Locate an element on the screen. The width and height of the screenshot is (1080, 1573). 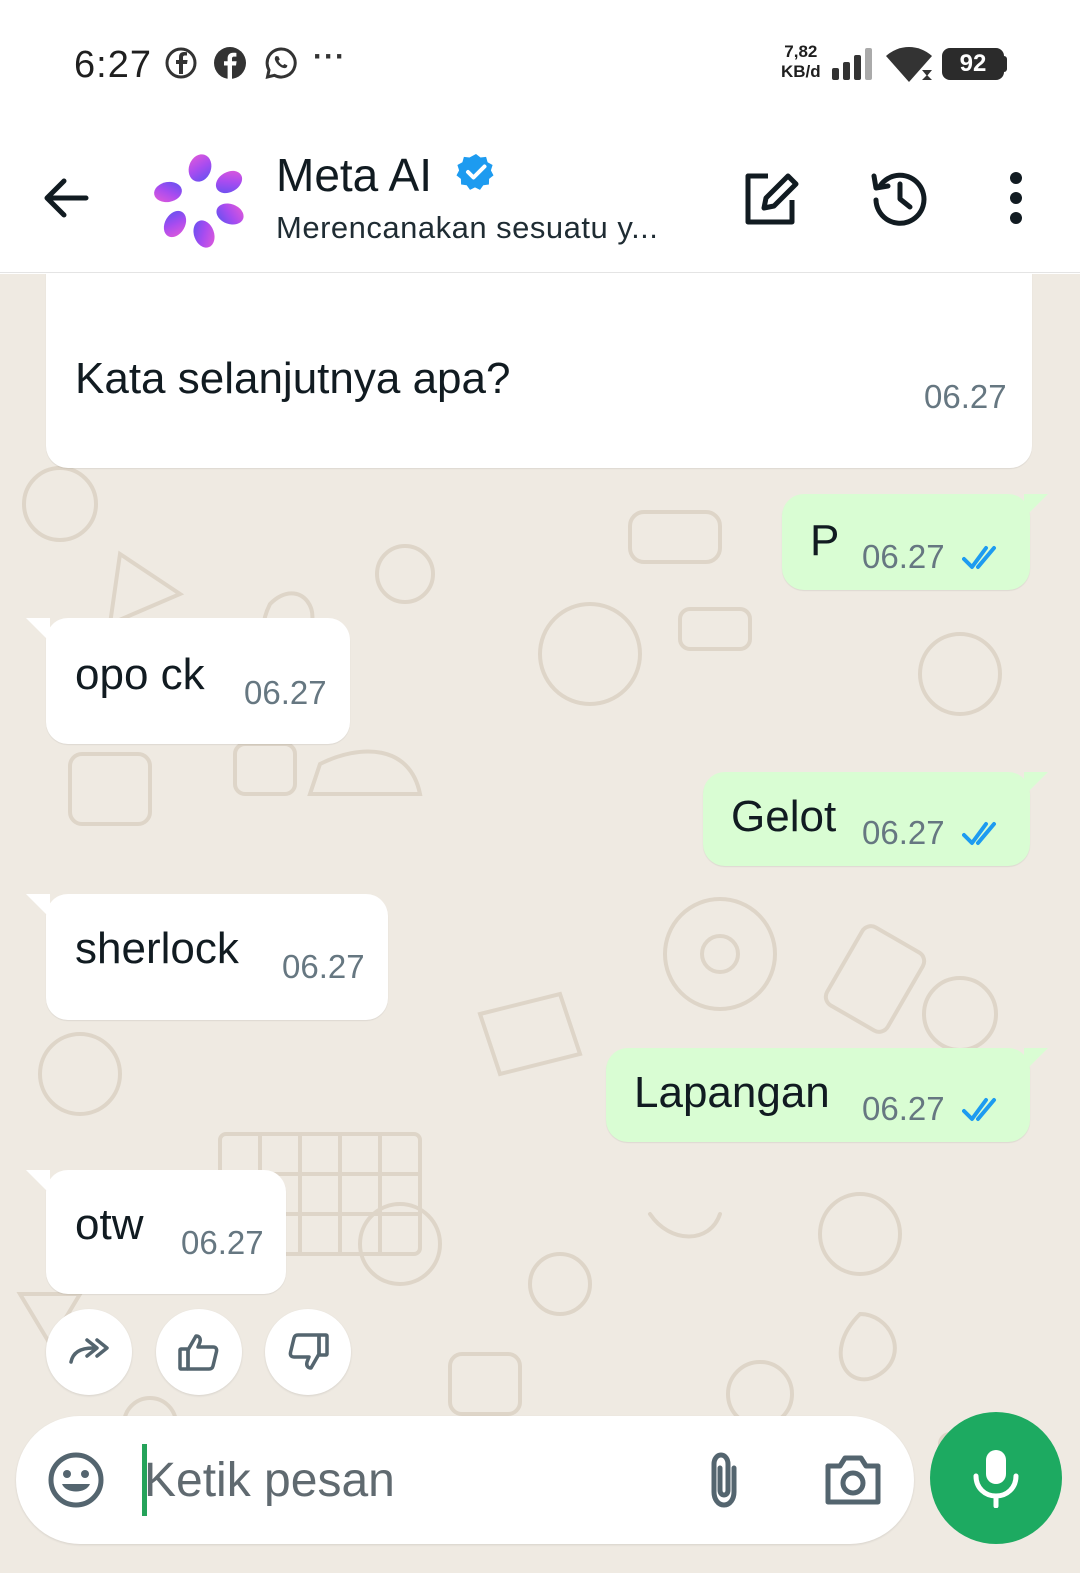
message-bubble-outgoing: Lapangan 06.27 is located at coordinates (818, 1095).